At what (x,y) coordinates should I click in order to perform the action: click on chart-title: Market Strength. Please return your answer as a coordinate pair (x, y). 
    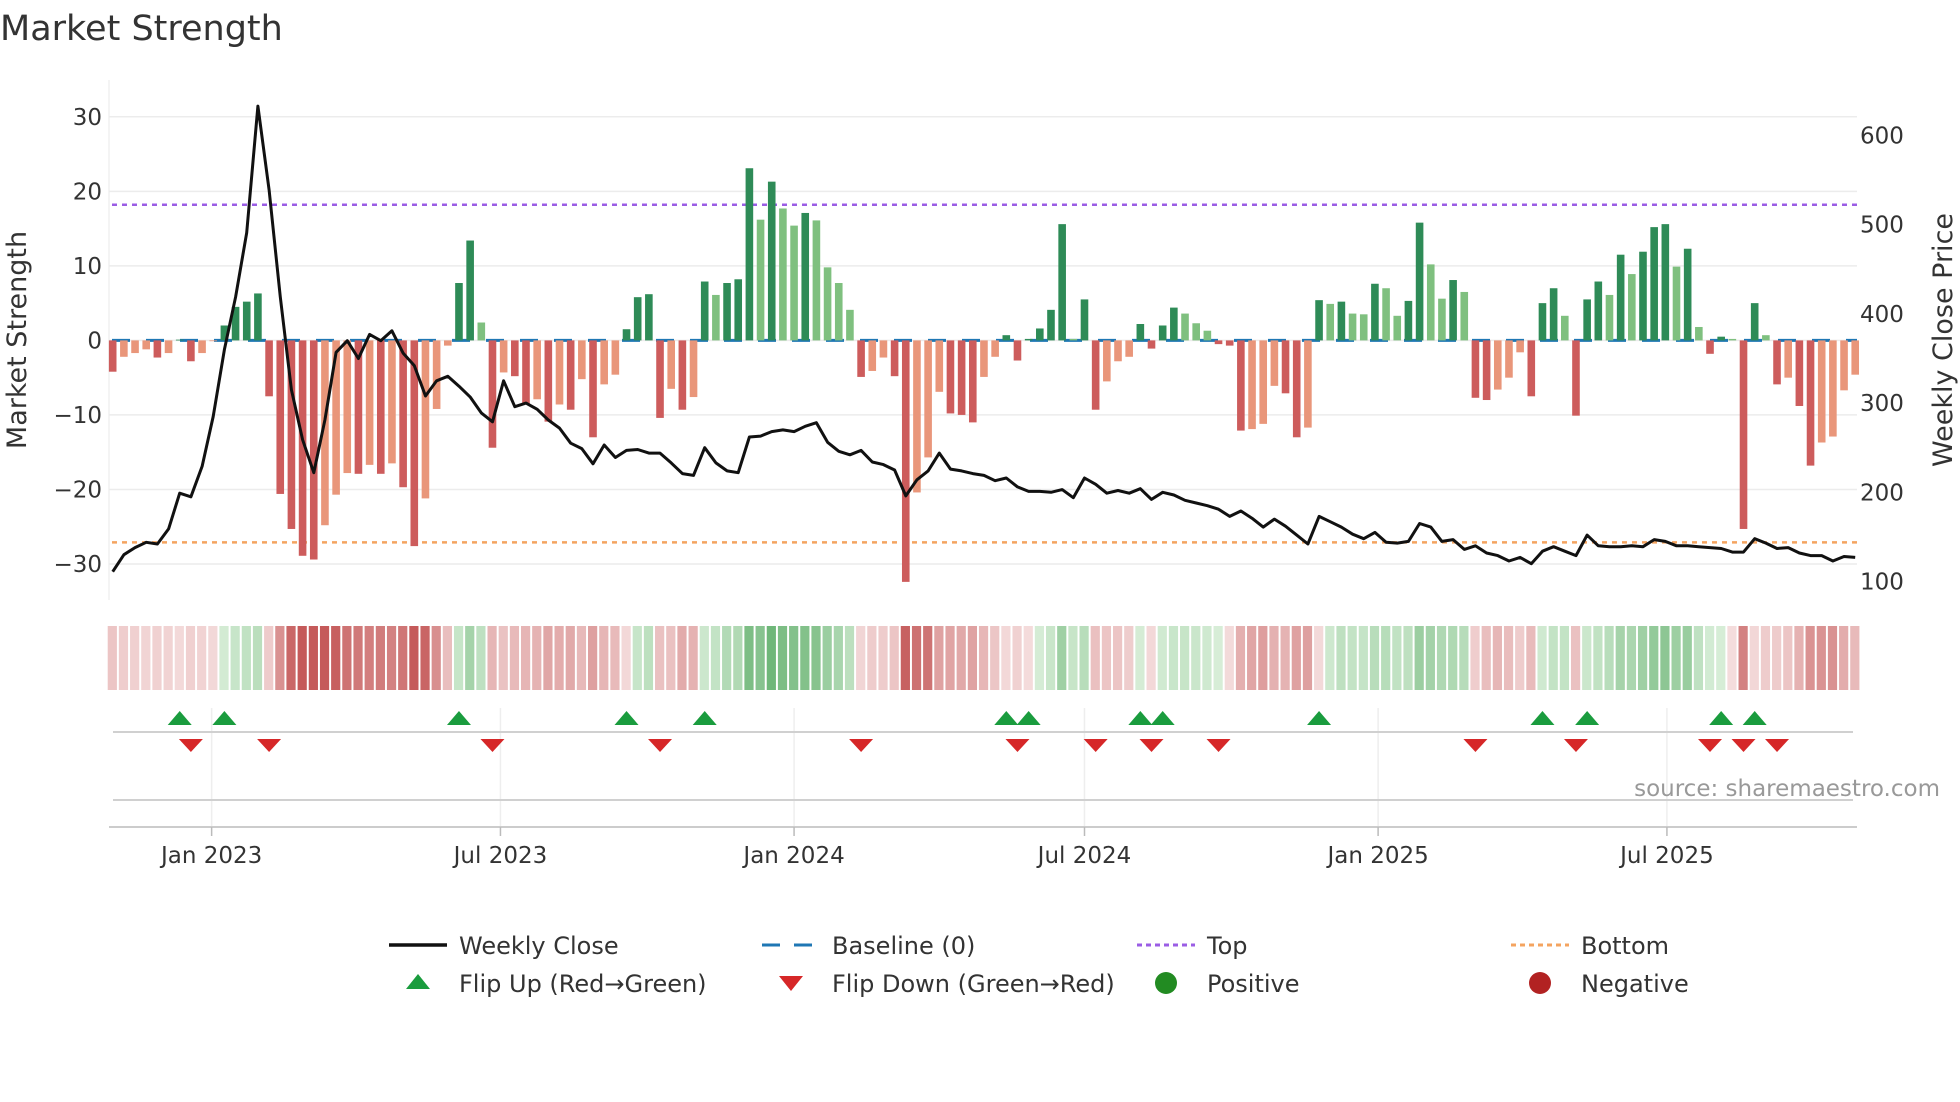
    Looking at the image, I should click on (141, 29).